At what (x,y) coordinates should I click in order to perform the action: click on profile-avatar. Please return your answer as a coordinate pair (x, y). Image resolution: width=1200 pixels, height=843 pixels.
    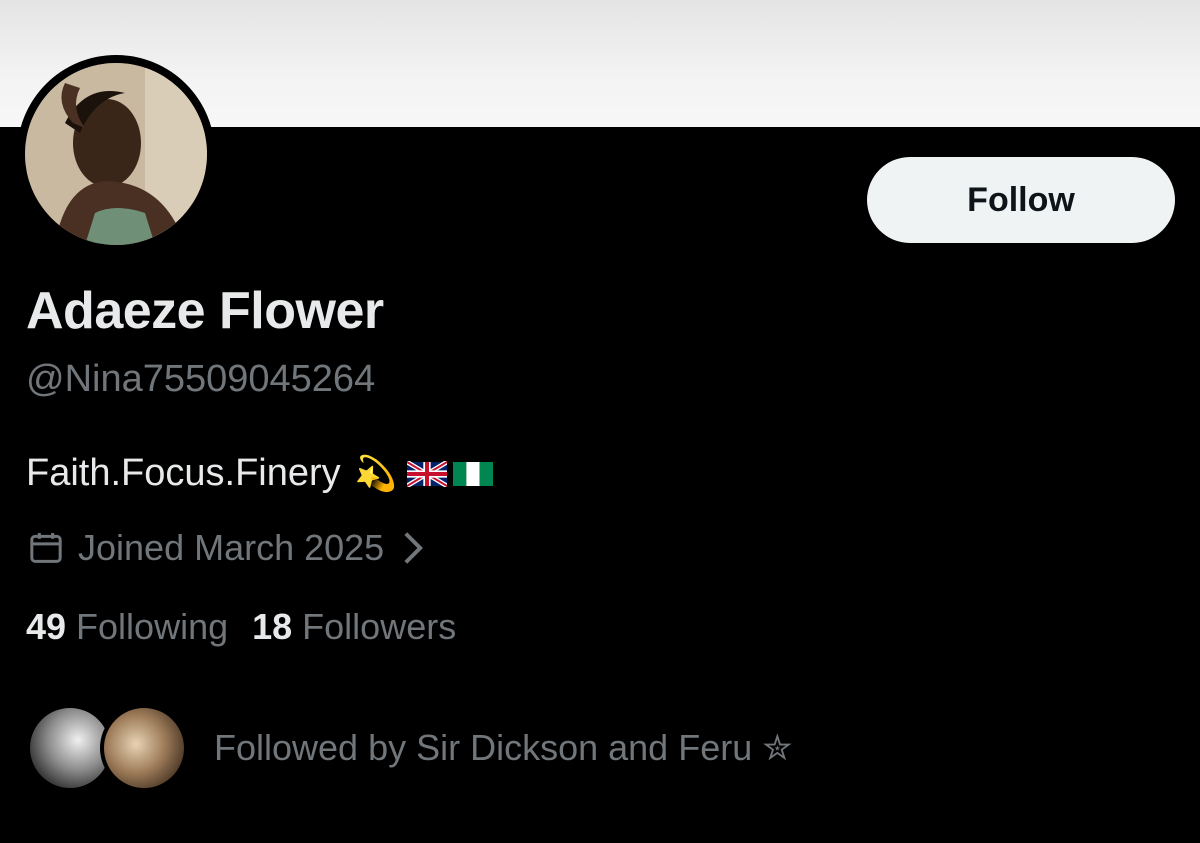
    Looking at the image, I should click on (116, 154).